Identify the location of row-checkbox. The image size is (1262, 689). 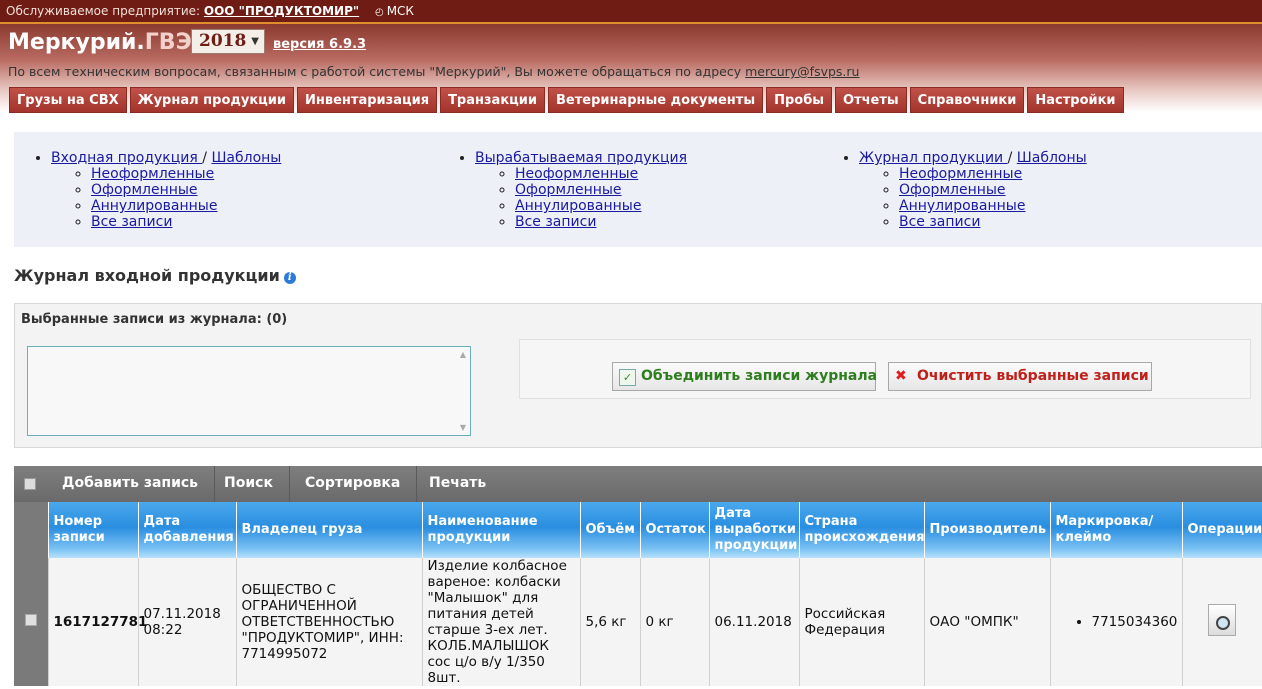
(30, 620).